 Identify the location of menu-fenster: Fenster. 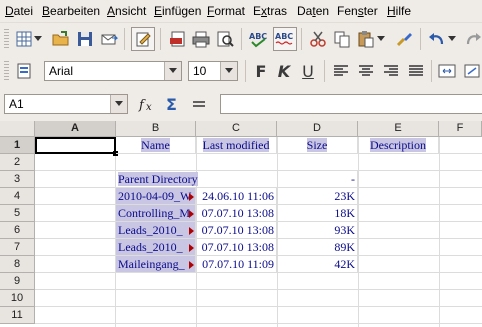
(357, 11).